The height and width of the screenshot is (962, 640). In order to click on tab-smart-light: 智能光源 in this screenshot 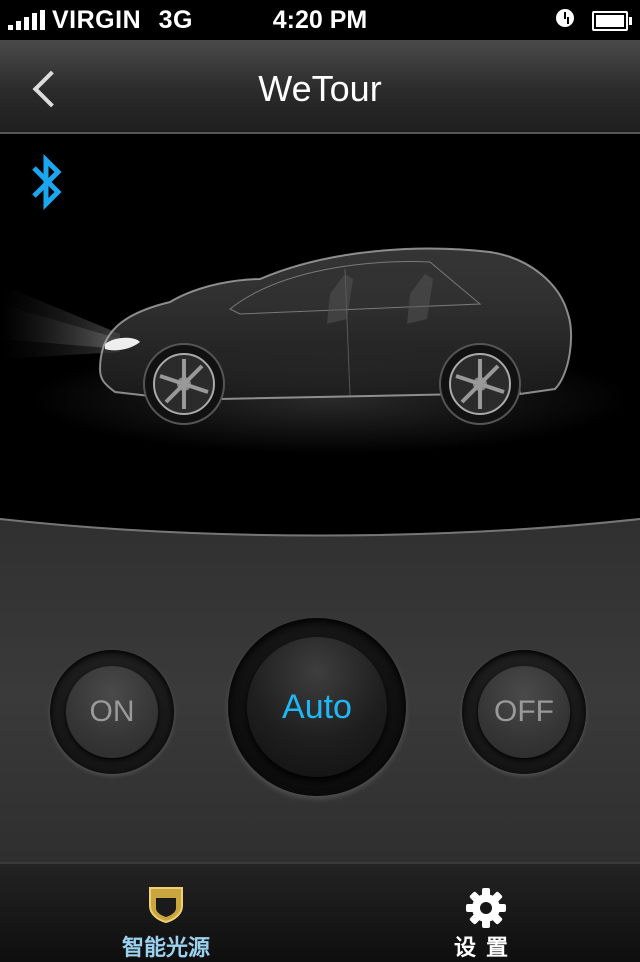, I will do `click(166, 913)`.